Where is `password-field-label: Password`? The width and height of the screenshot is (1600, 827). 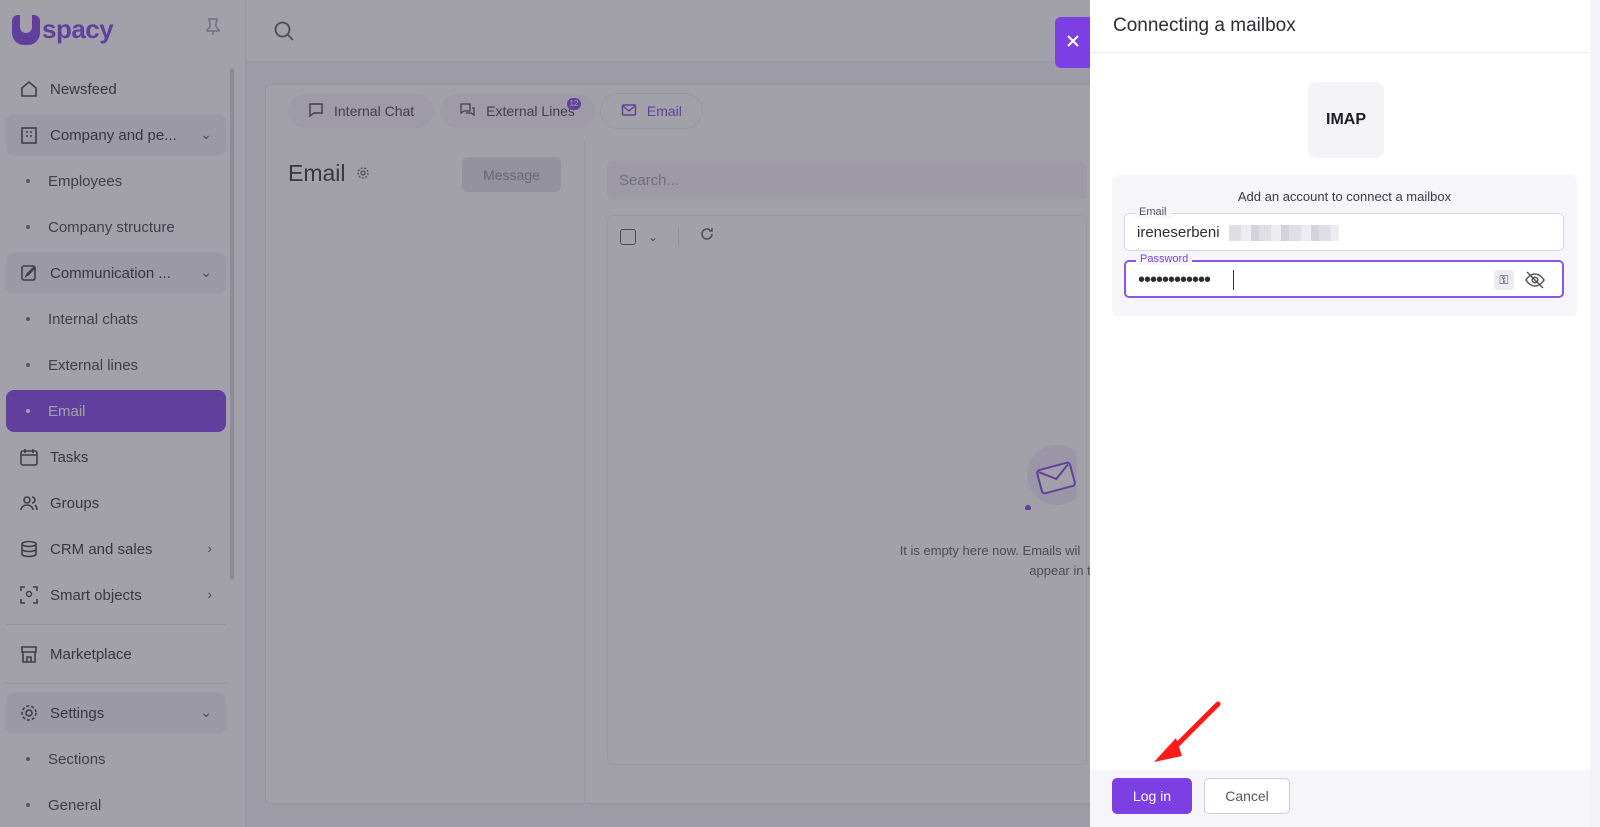 password-field-label: Password is located at coordinates (1164, 259).